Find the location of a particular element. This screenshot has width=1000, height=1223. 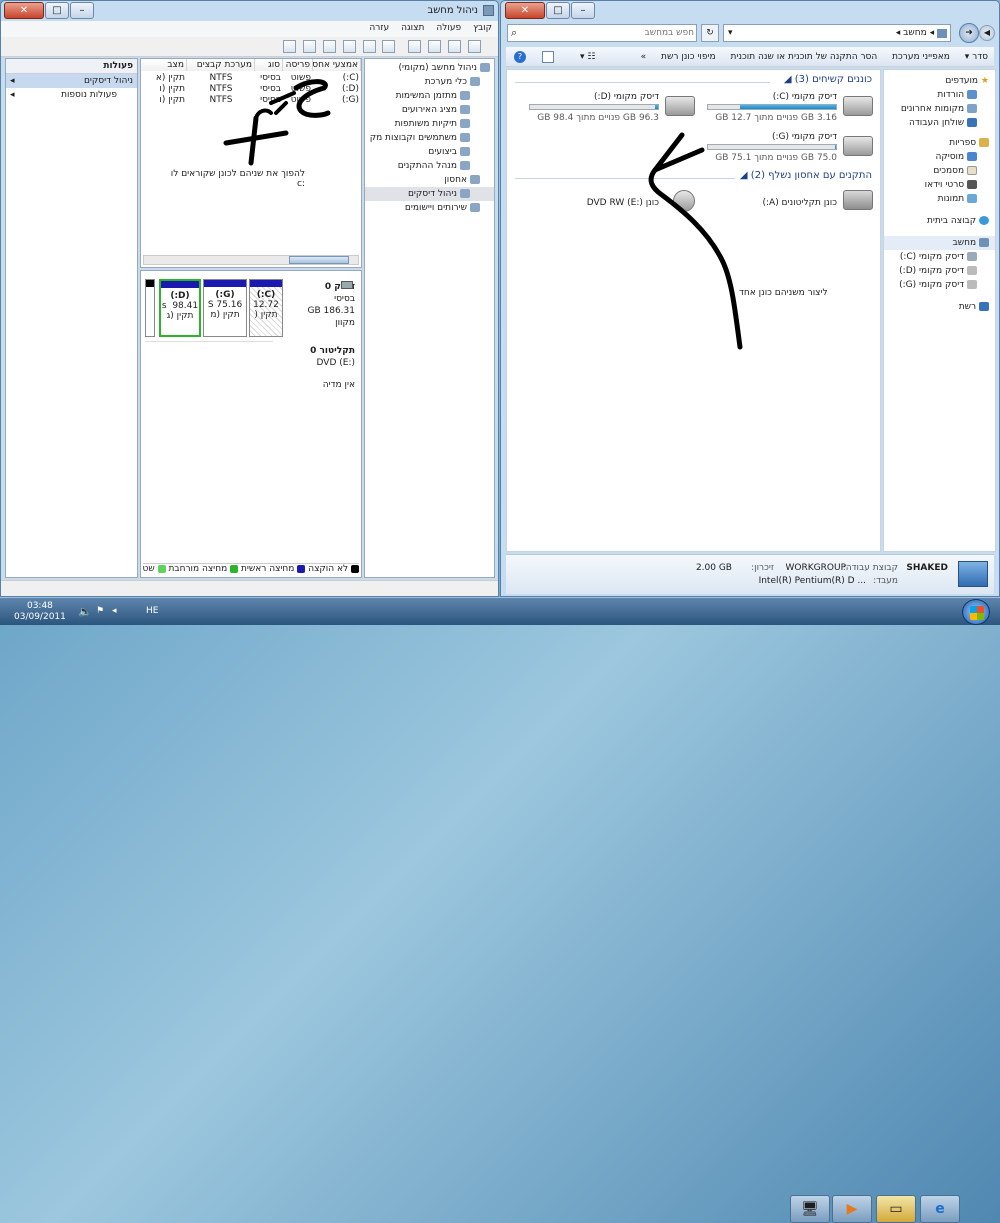

tree-item: מציג האירועים is located at coordinates (429, 110).